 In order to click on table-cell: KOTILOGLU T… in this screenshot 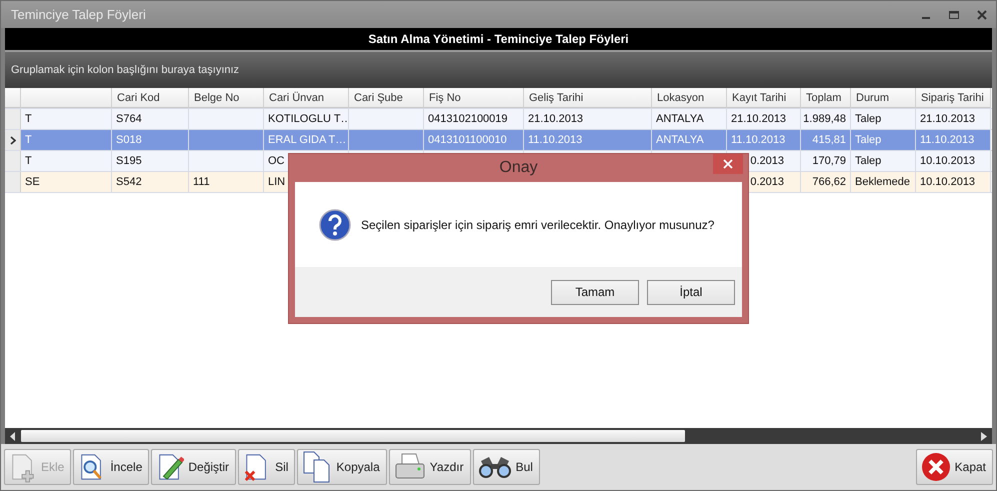, I will do `click(306, 119)`.